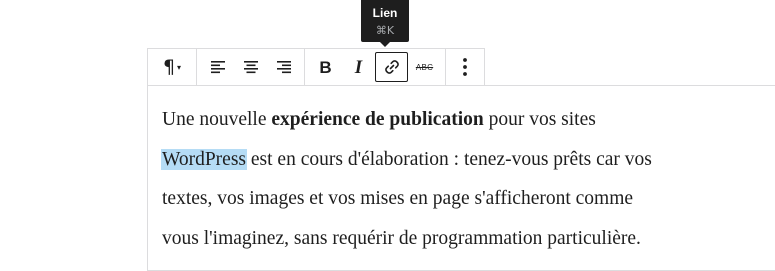 This screenshot has height=271, width=775. I want to click on italic-button: I, so click(358, 67).